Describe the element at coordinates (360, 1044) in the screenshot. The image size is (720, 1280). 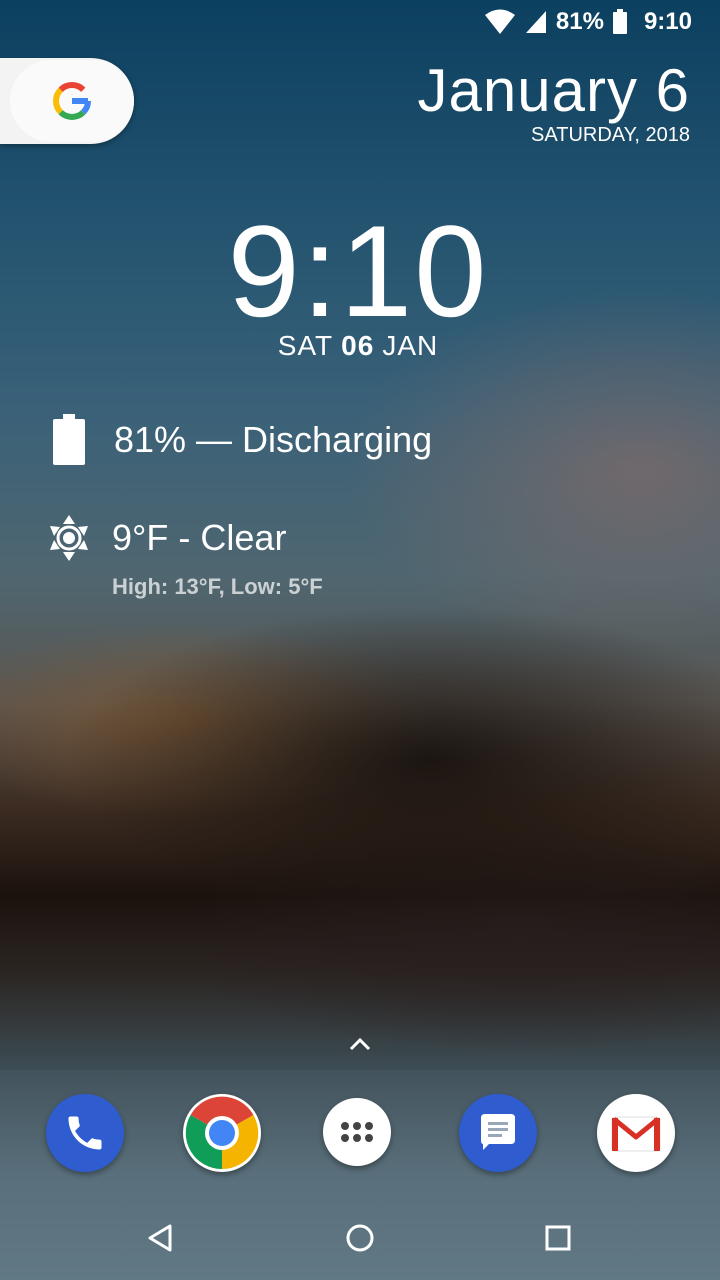
I see `chevron-up-icon` at that location.